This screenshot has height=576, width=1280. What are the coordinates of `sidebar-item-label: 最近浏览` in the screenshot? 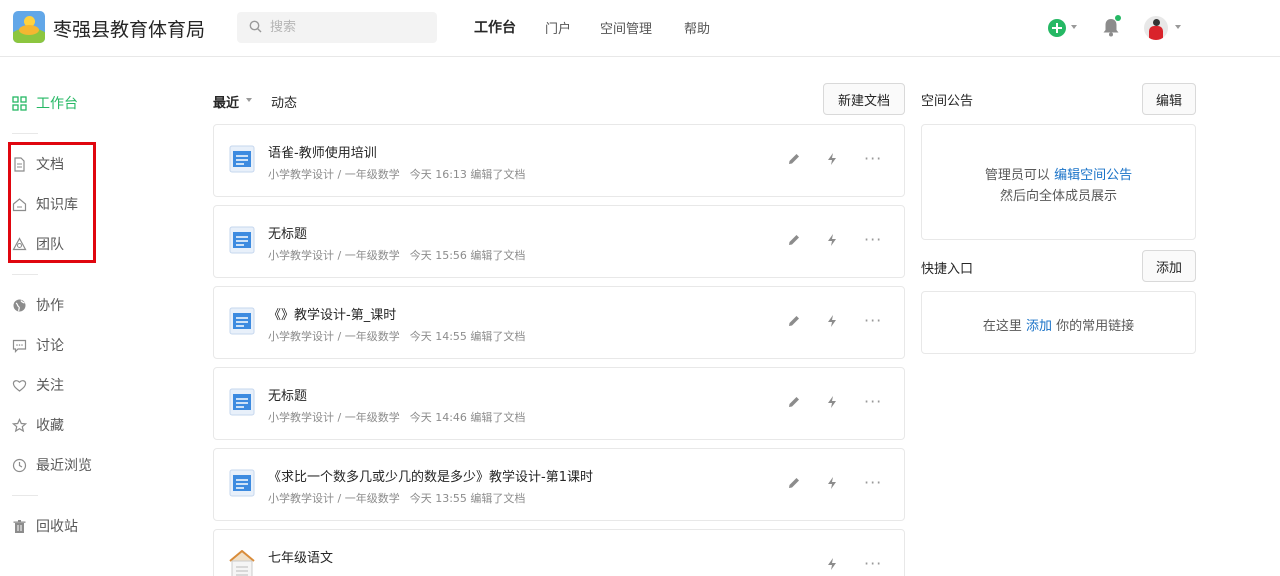 It's located at (64, 466).